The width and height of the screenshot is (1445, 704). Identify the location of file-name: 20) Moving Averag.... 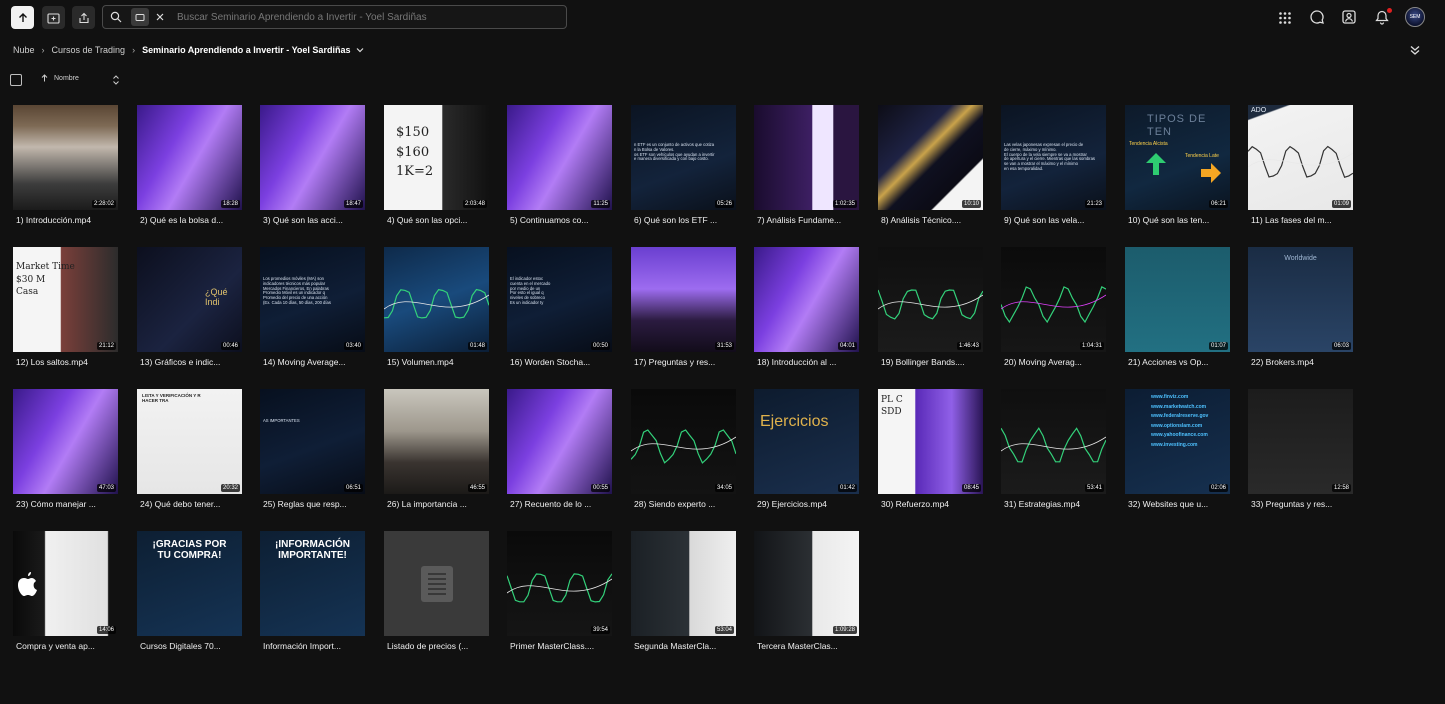
(1053, 362).